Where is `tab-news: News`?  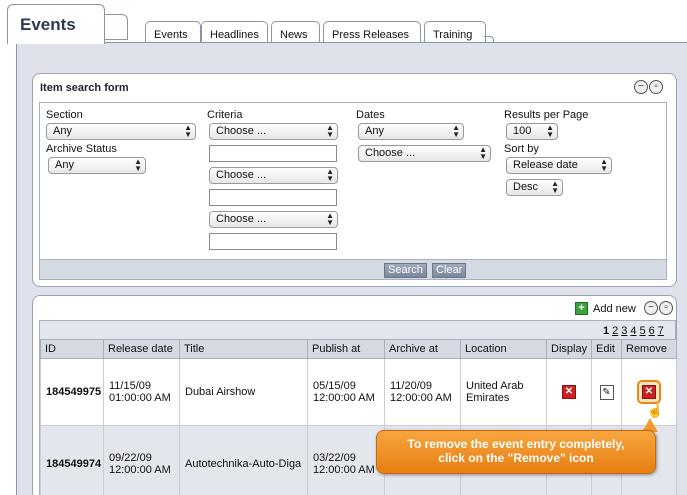 tab-news: News is located at coordinates (295, 32).